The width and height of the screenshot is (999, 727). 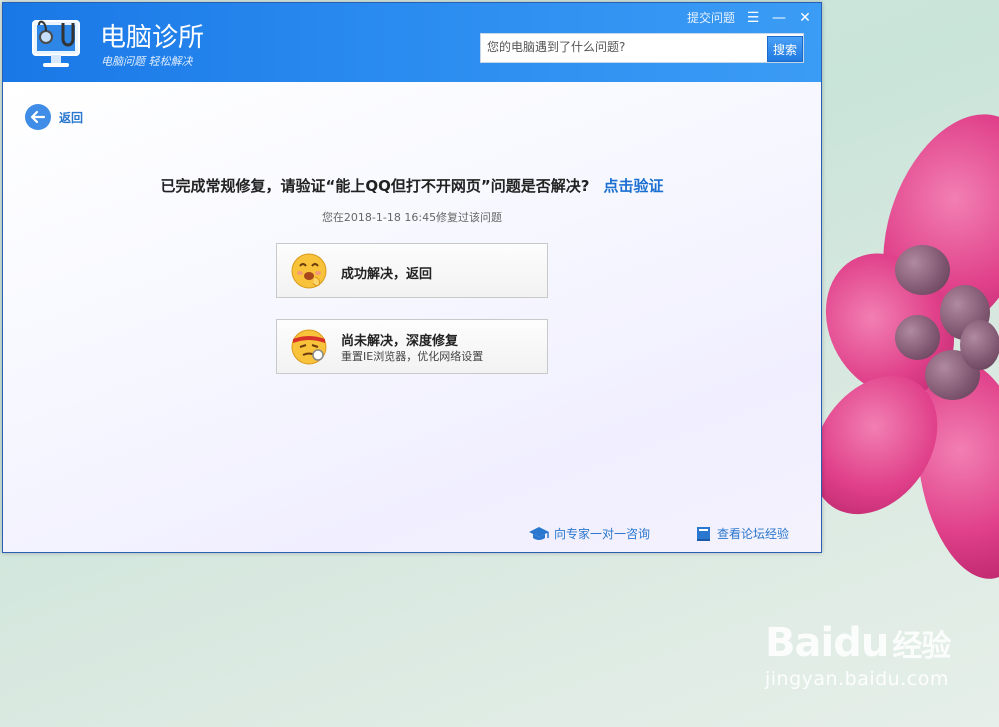 I want to click on verify-link: 点击验证, so click(x=633, y=186).